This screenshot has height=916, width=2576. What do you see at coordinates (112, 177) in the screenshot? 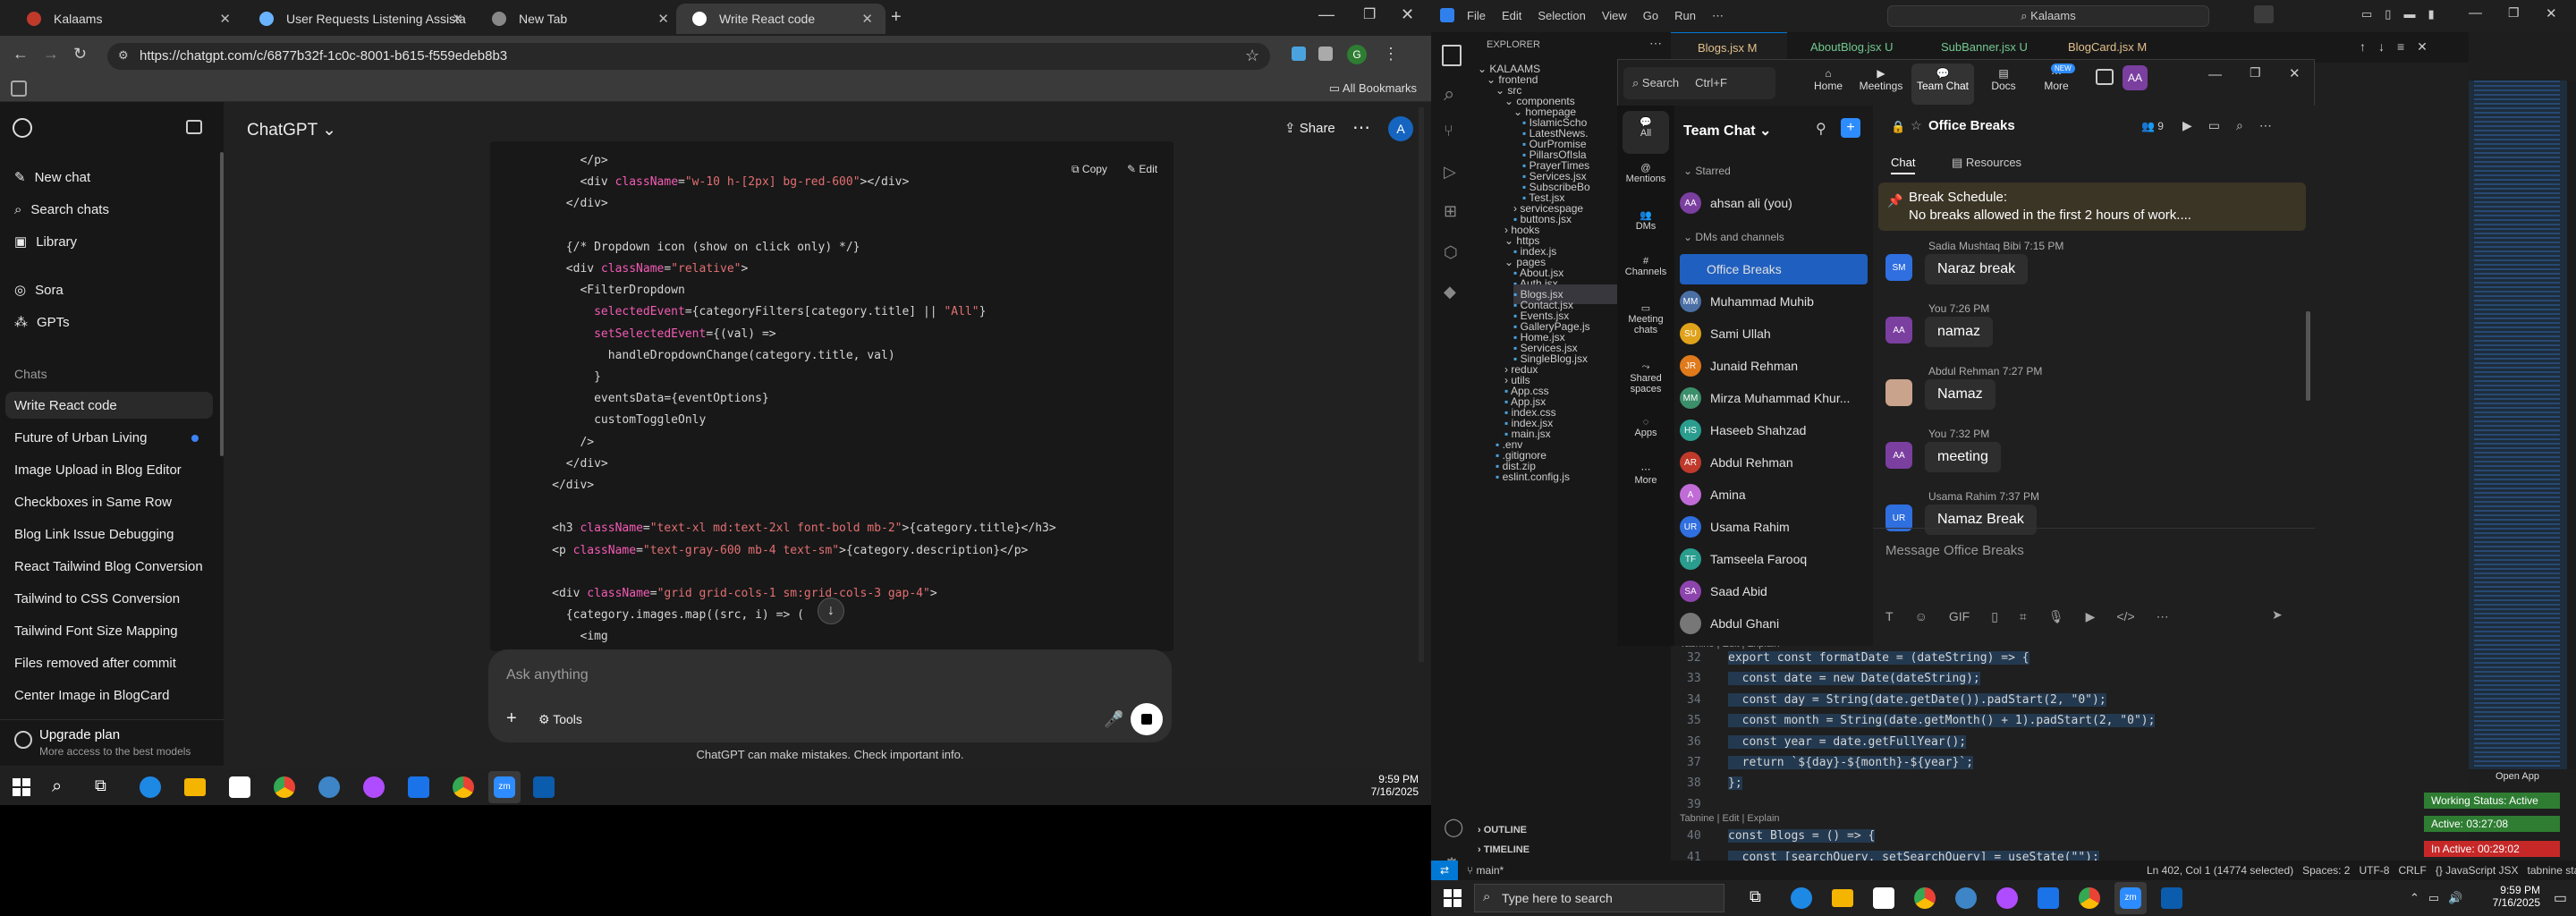
I see `nav-new-chat: ✎ New chat` at bounding box center [112, 177].